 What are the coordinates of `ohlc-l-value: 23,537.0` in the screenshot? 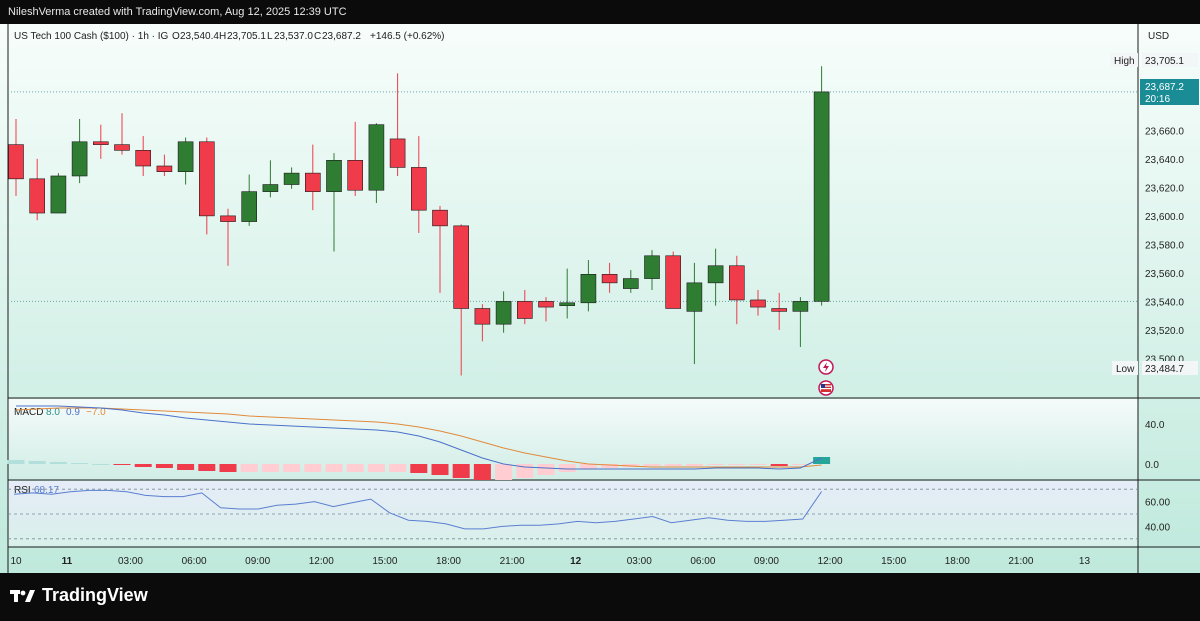 It's located at (293, 36).